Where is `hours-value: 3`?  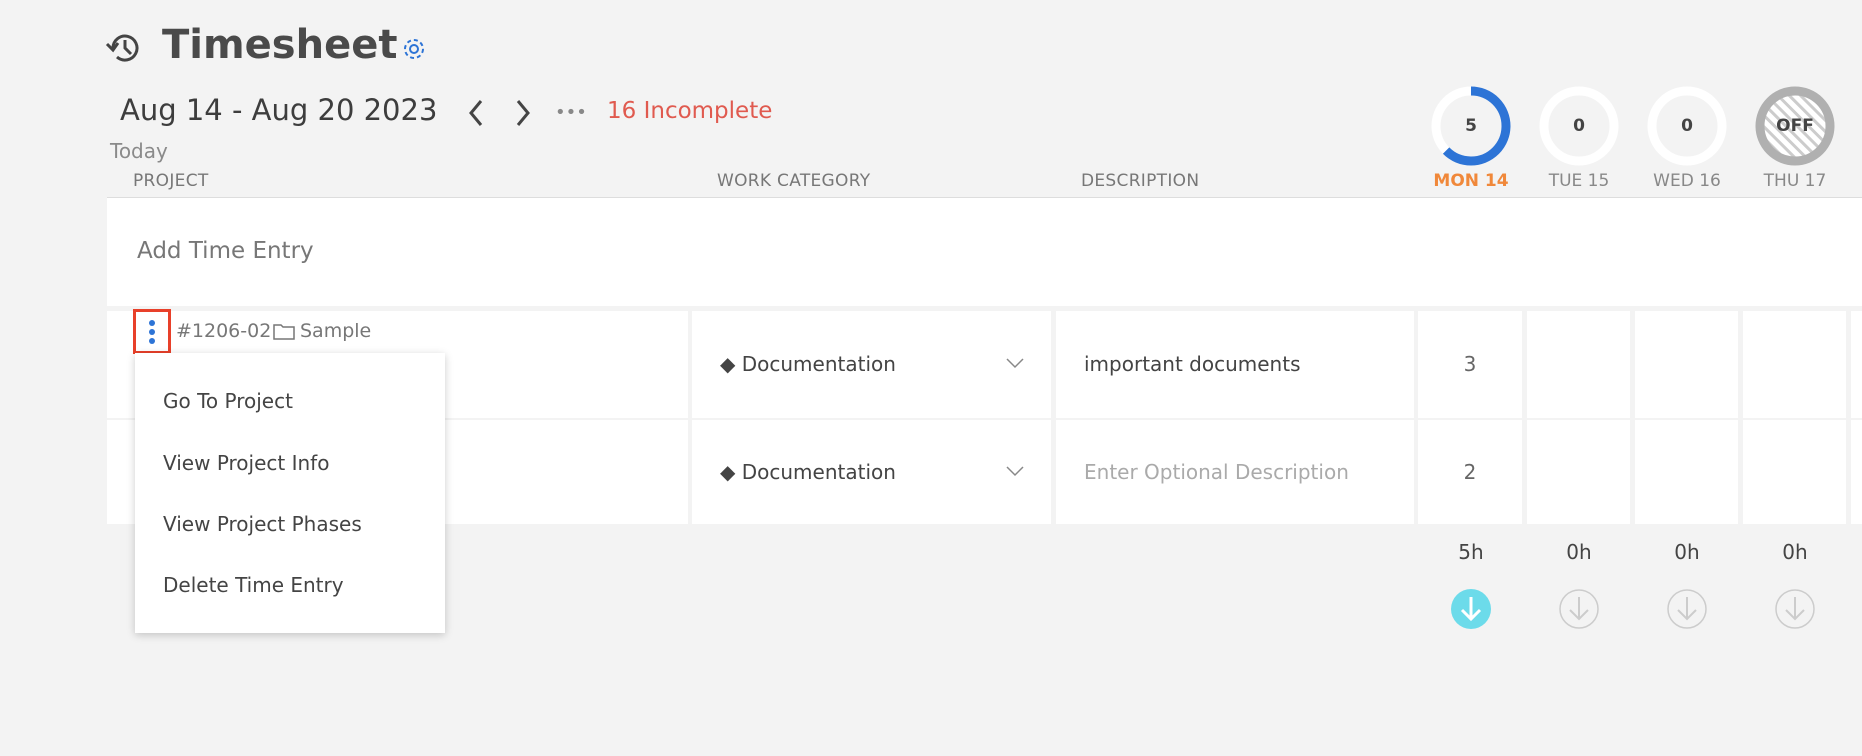 hours-value: 3 is located at coordinates (1470, 364).